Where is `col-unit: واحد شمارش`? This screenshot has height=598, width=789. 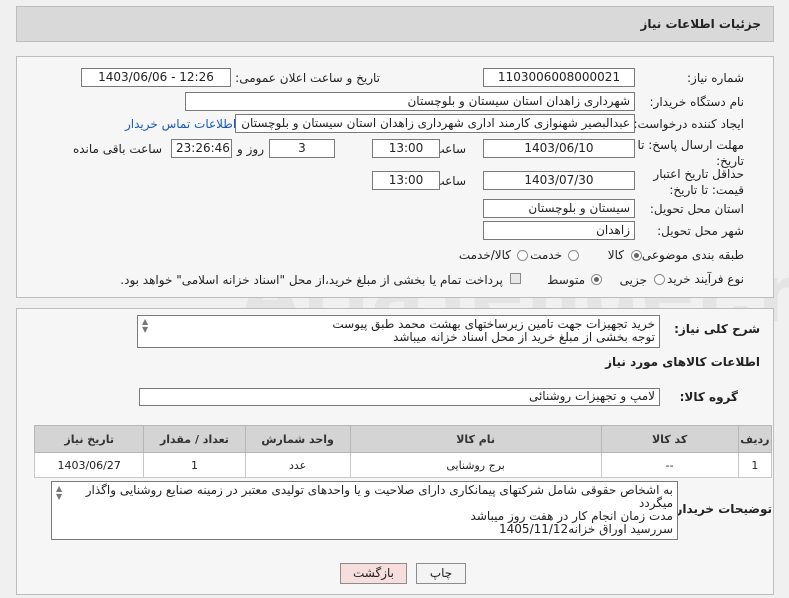
col-unit: واحد شمارش is located at coordinates (297, 439).